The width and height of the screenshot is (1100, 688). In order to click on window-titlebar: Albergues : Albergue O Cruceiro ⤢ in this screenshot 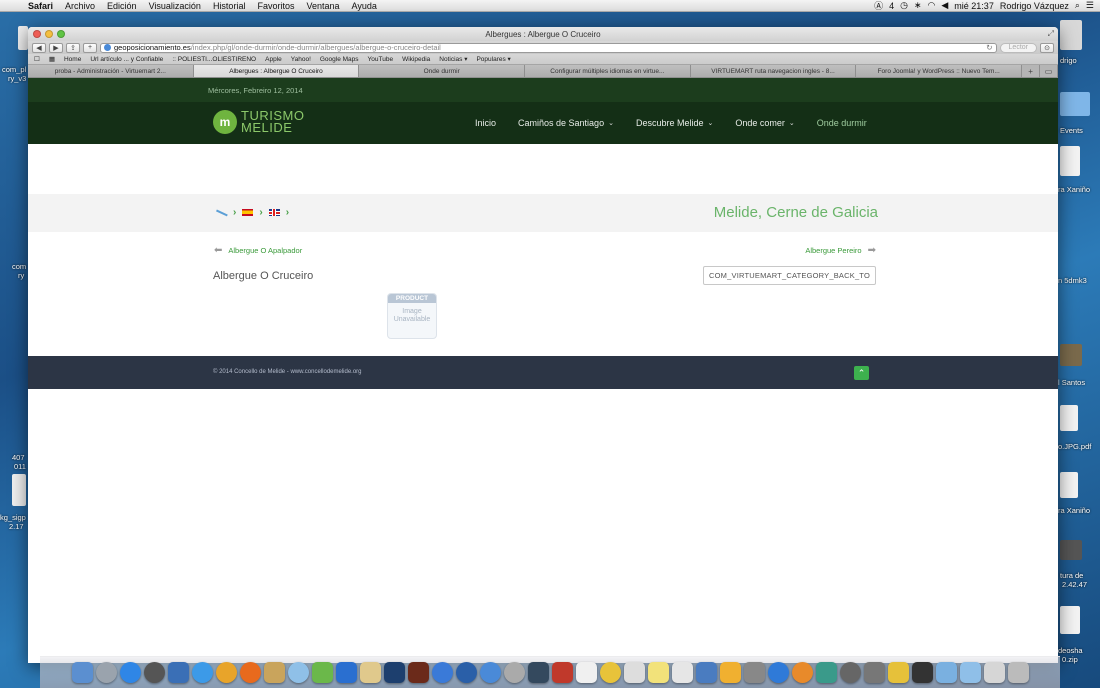, I will do `click(543, 34)`.